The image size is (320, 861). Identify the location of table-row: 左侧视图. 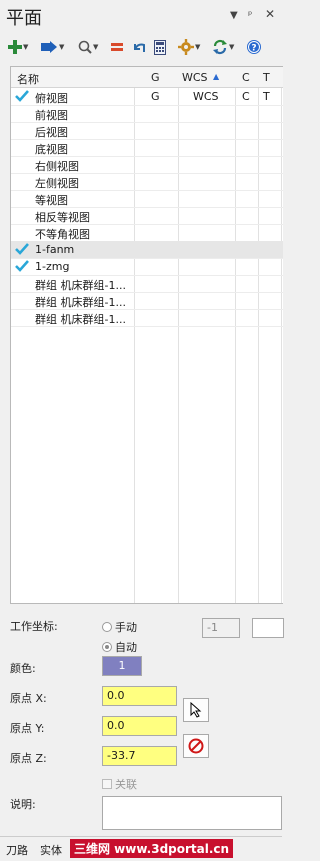
(147, 182).